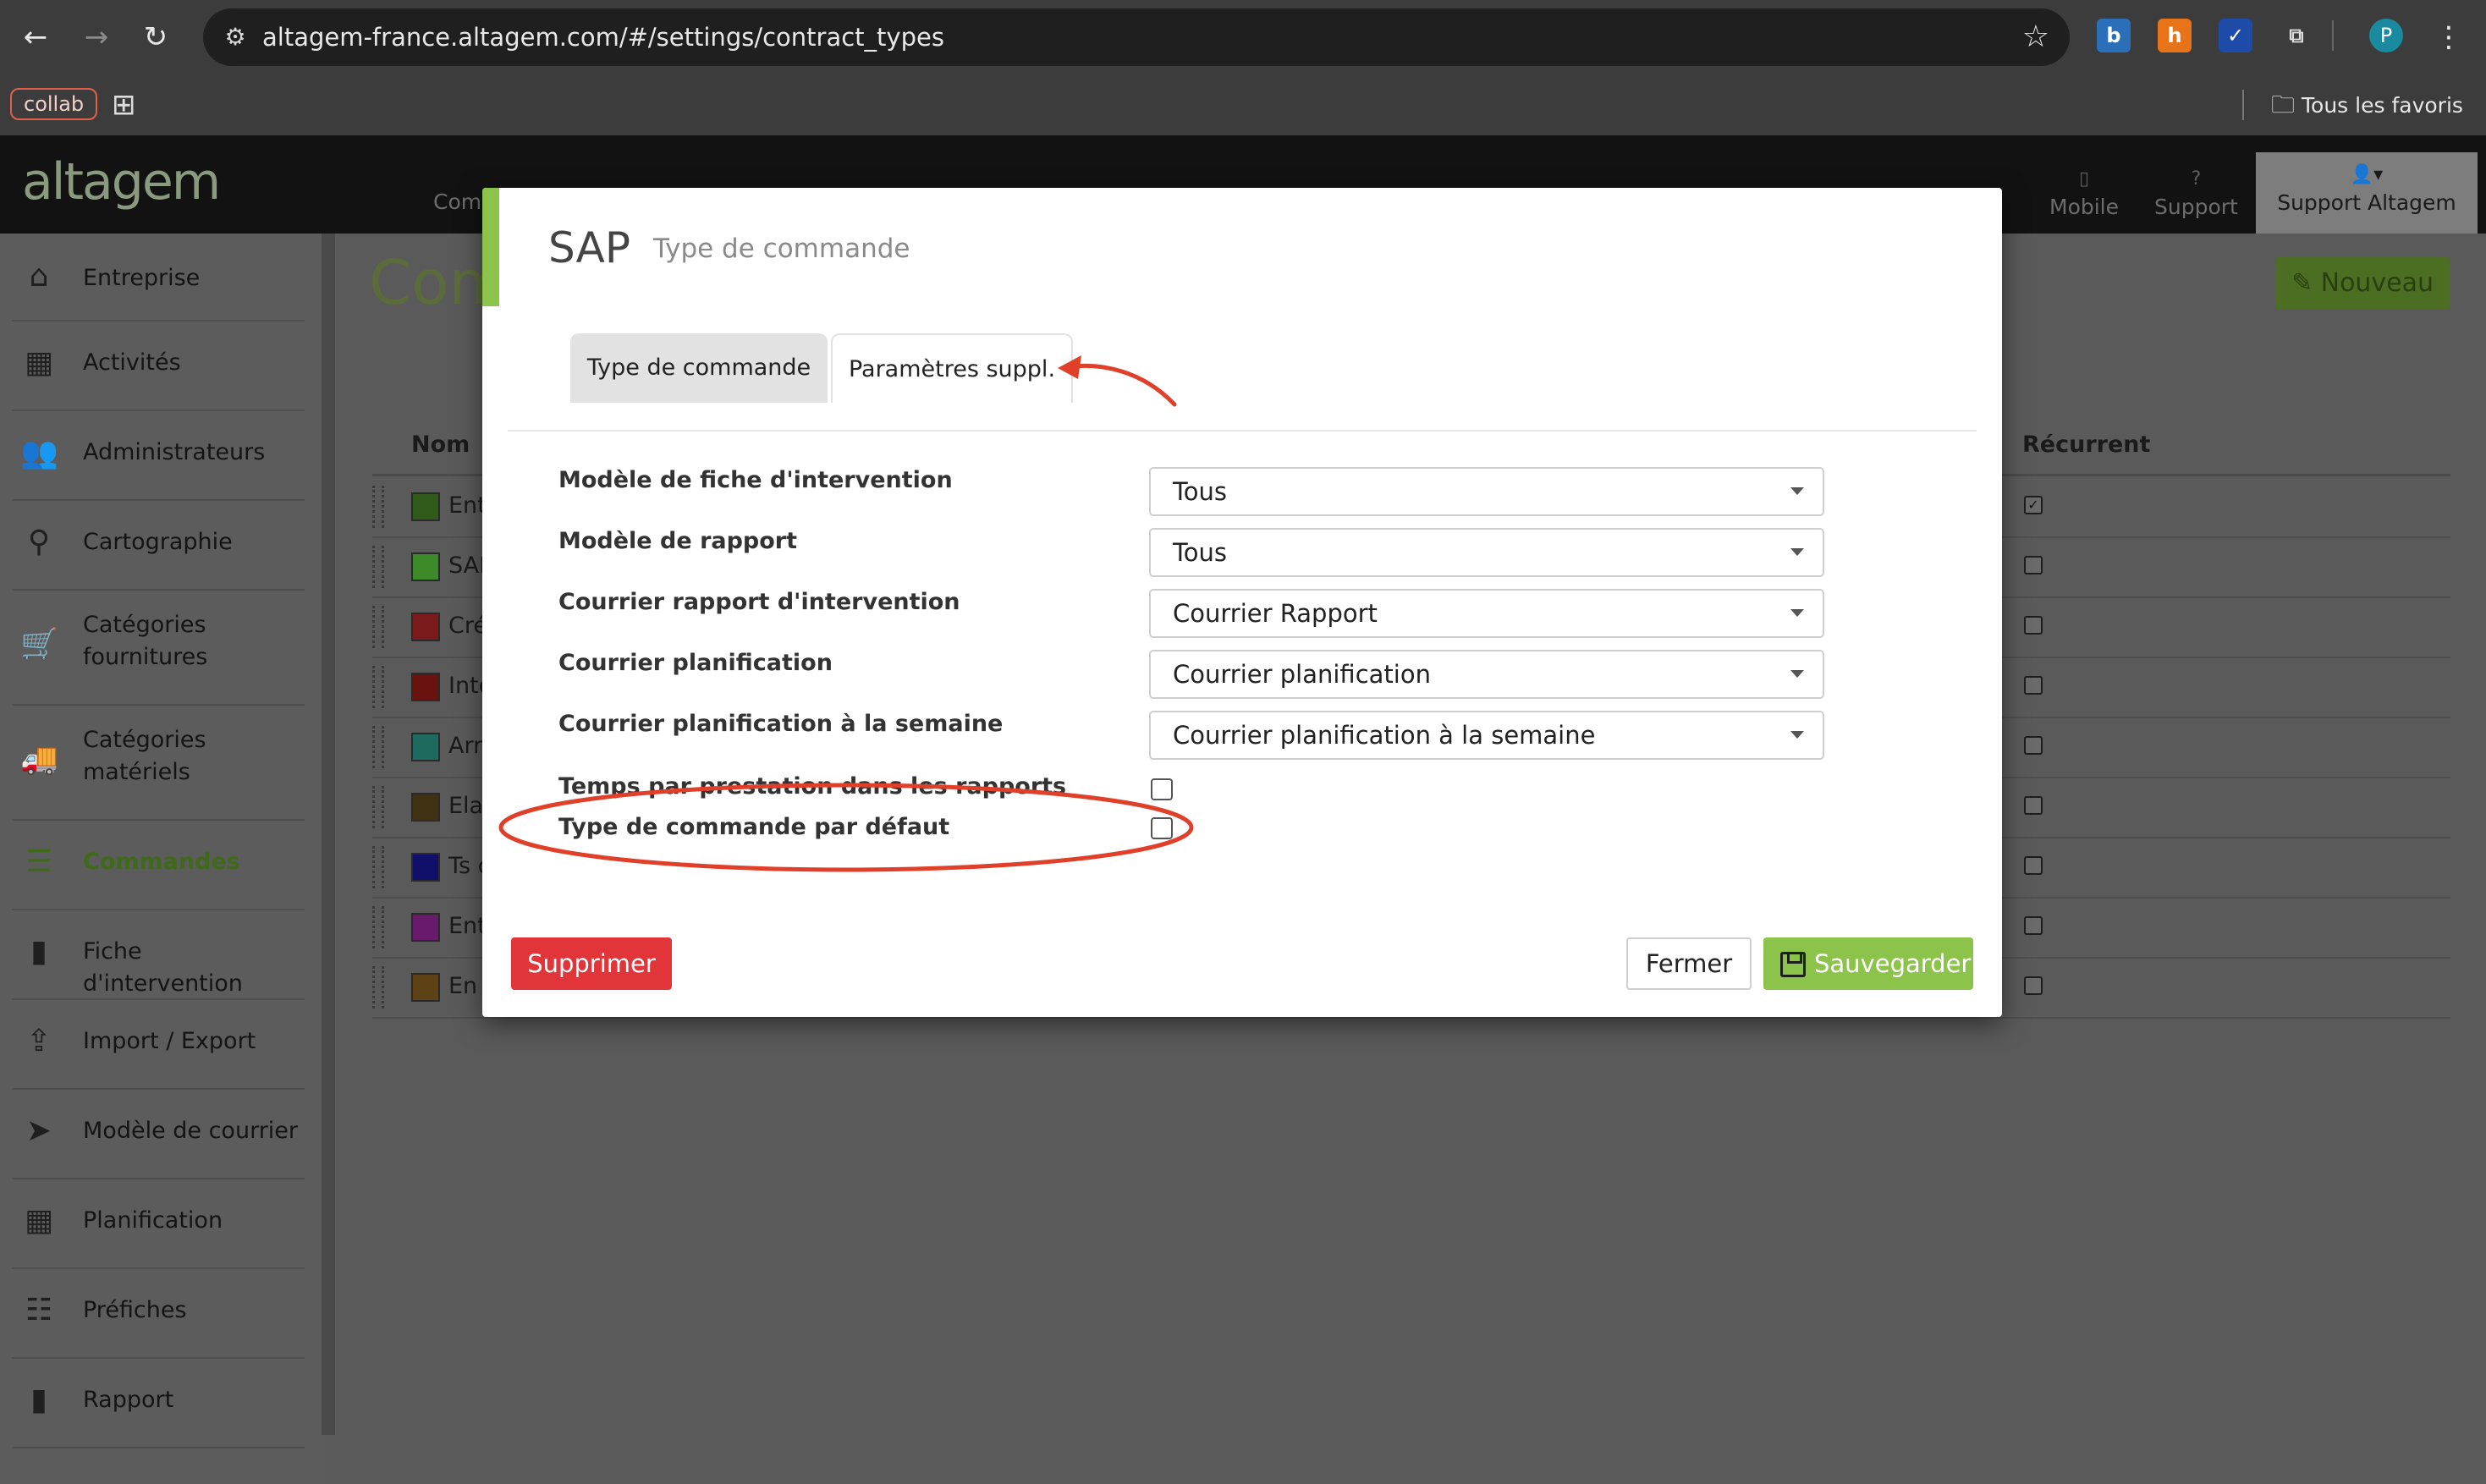  I want to click on sidebar-item-import-export: ⇪ Import / Export, so click(159, 1045).